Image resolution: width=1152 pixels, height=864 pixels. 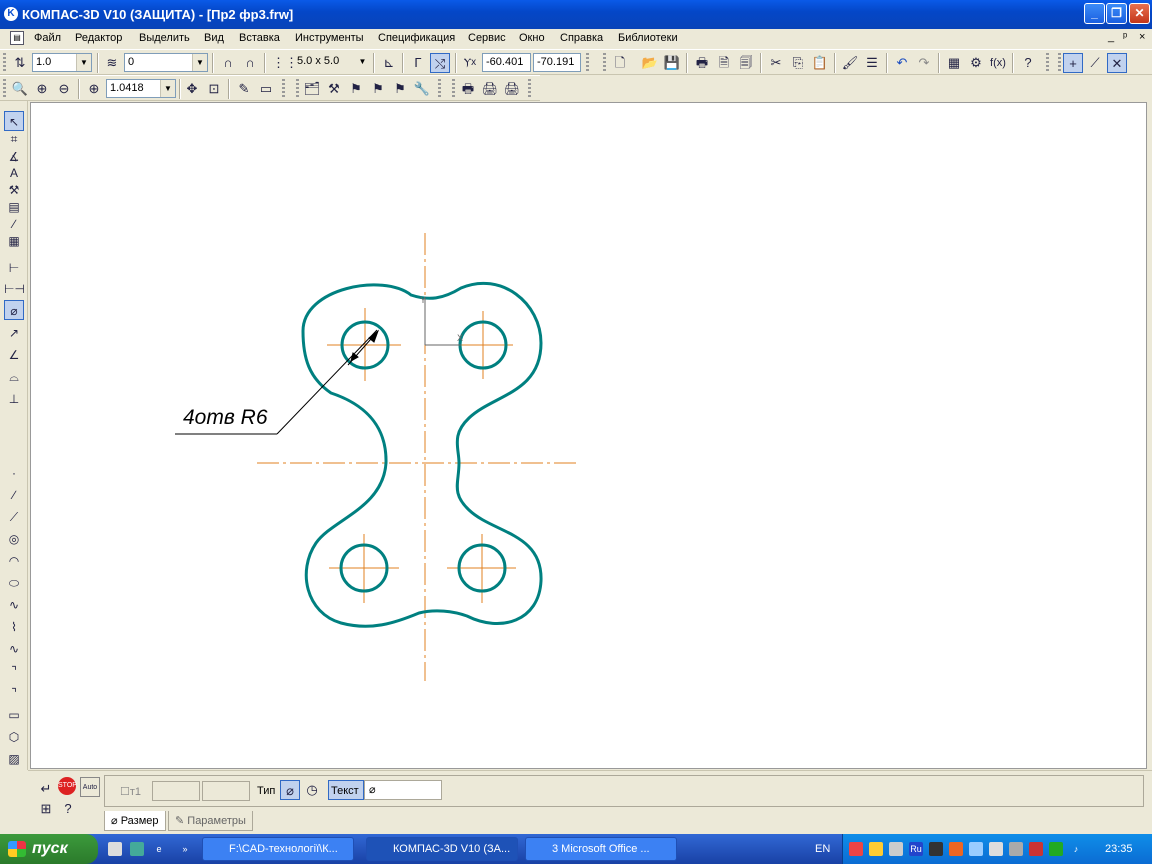 What do you see at coordinates (14, 517) in the screenshot?
I see `segment-icon: ⟋` at bounding box center [14, 517].